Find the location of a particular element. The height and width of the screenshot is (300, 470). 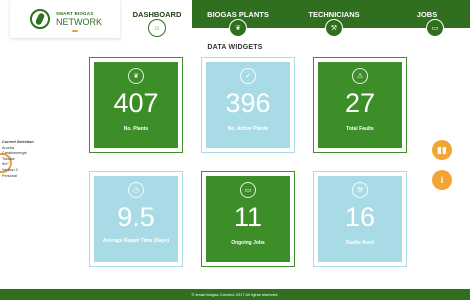

widget-label: No. Active Plants is located at coordinates (248, 129).